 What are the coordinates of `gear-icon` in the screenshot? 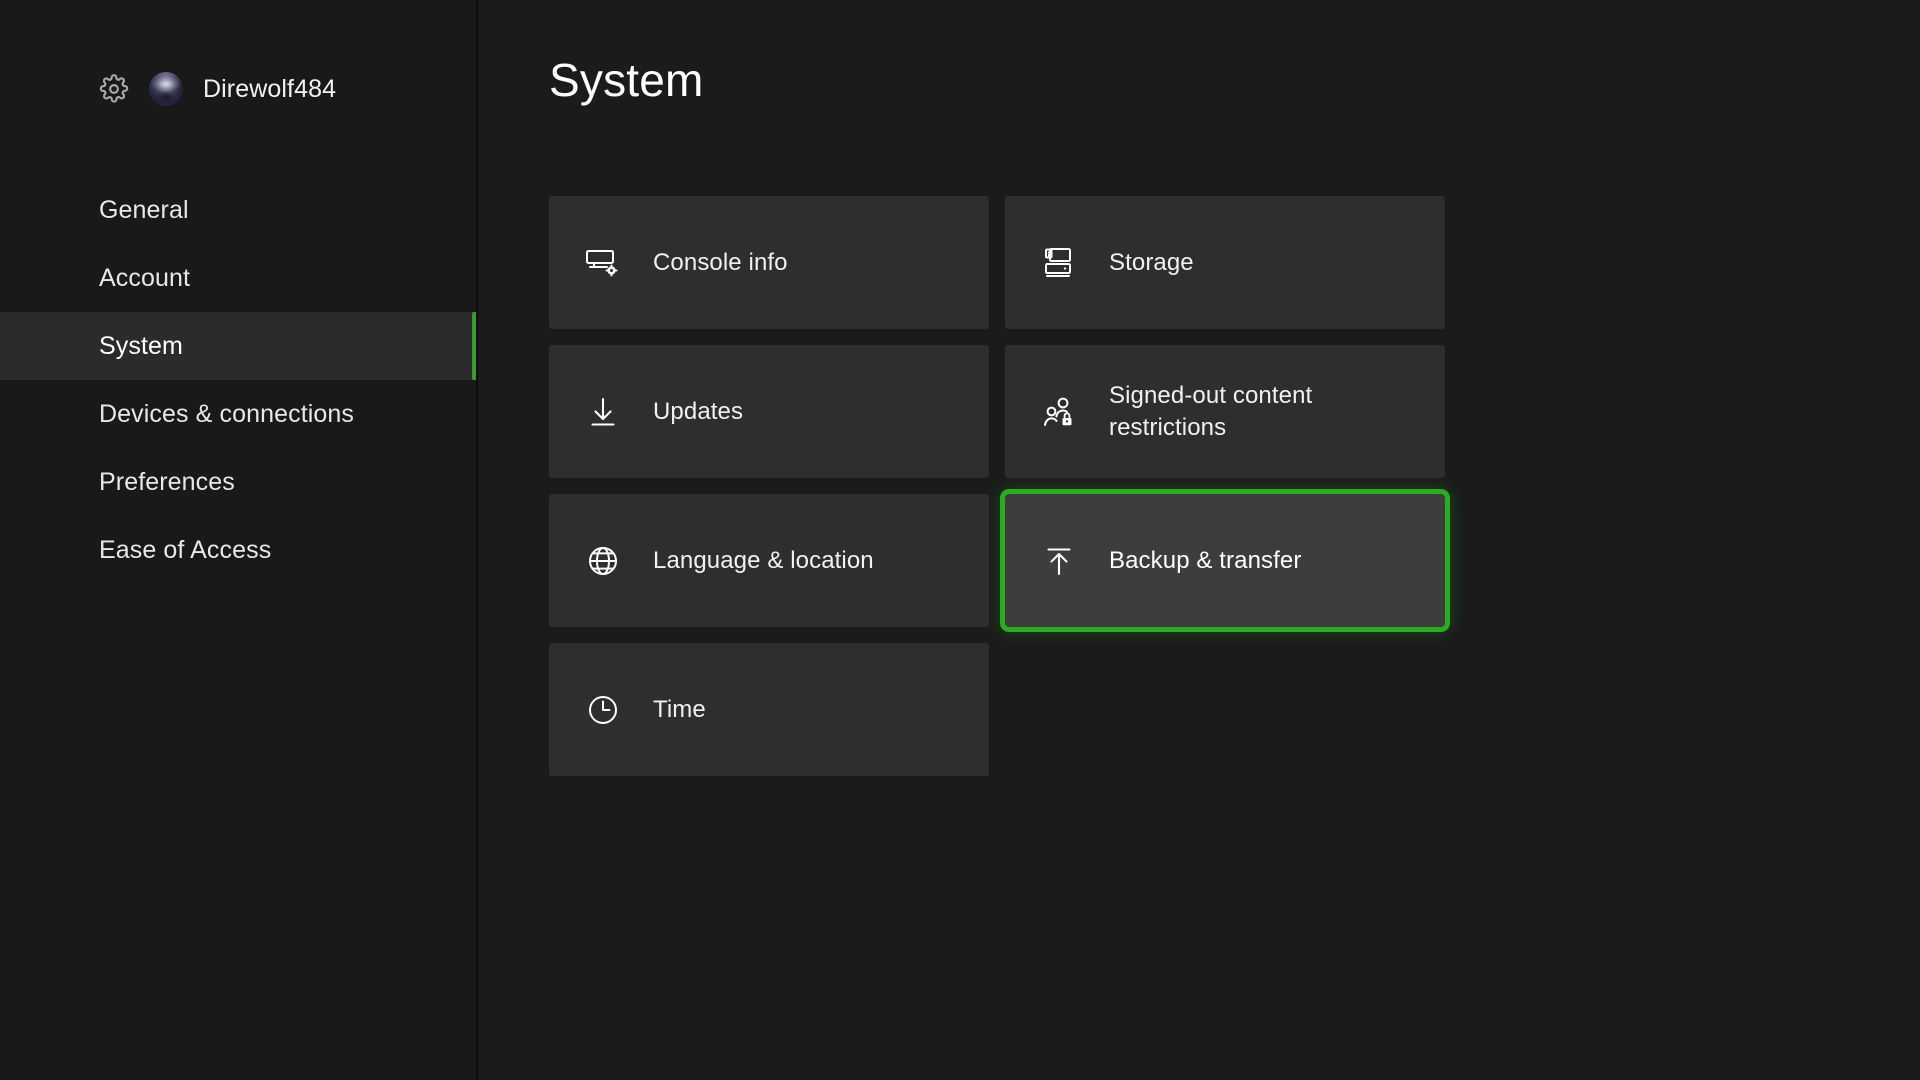 It's located at (114, 89).